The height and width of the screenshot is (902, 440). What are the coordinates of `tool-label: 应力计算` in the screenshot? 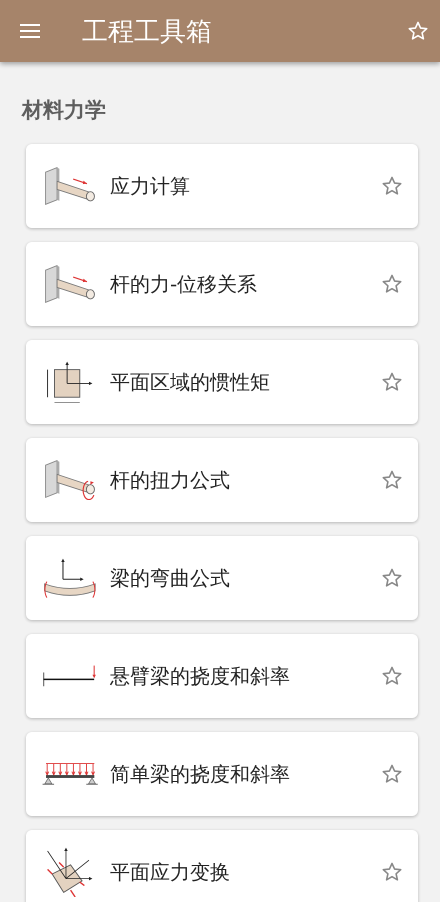 It's located at (150, 186).